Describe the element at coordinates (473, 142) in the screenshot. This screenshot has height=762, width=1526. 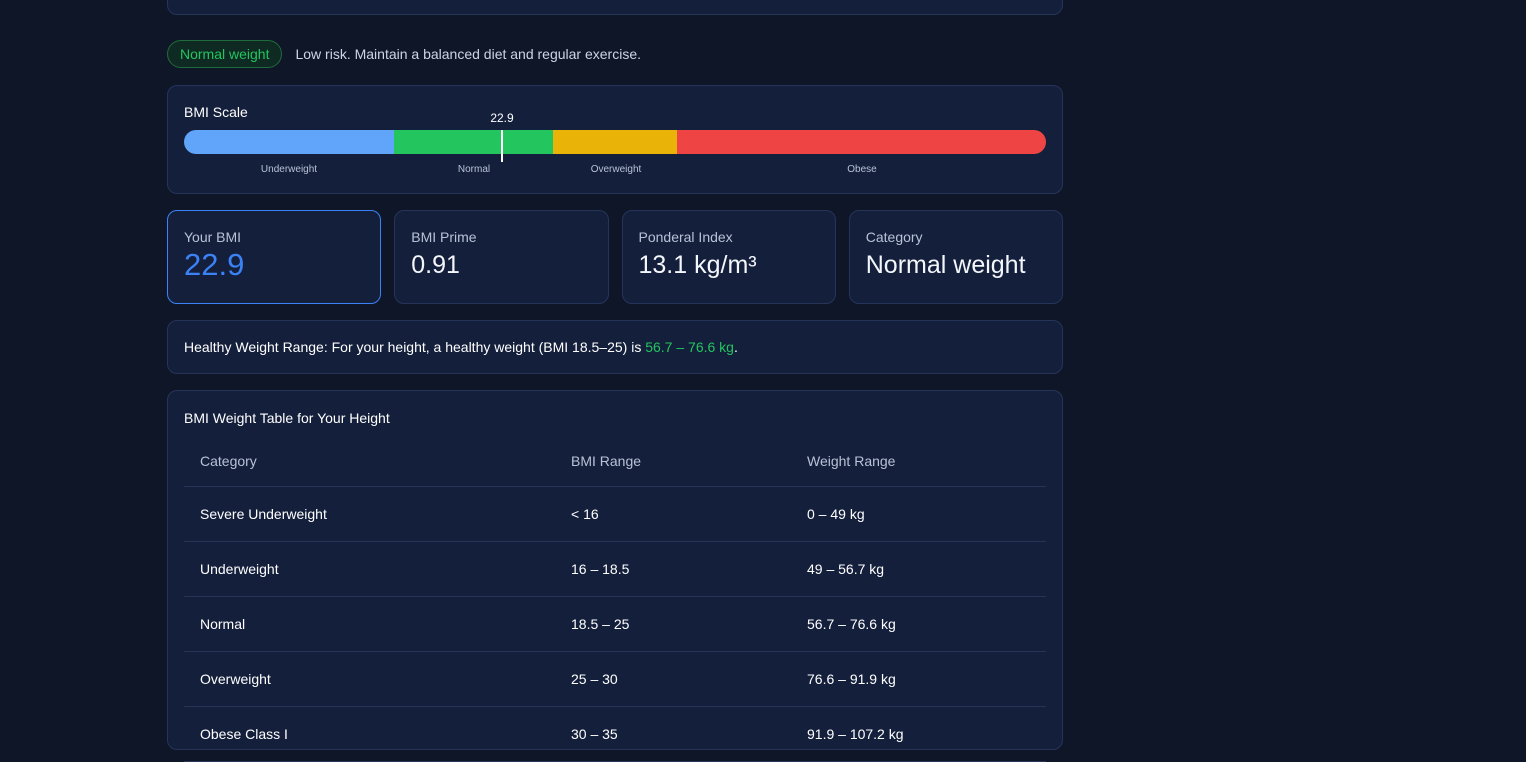
I see `scale-segment-normal` at that location.